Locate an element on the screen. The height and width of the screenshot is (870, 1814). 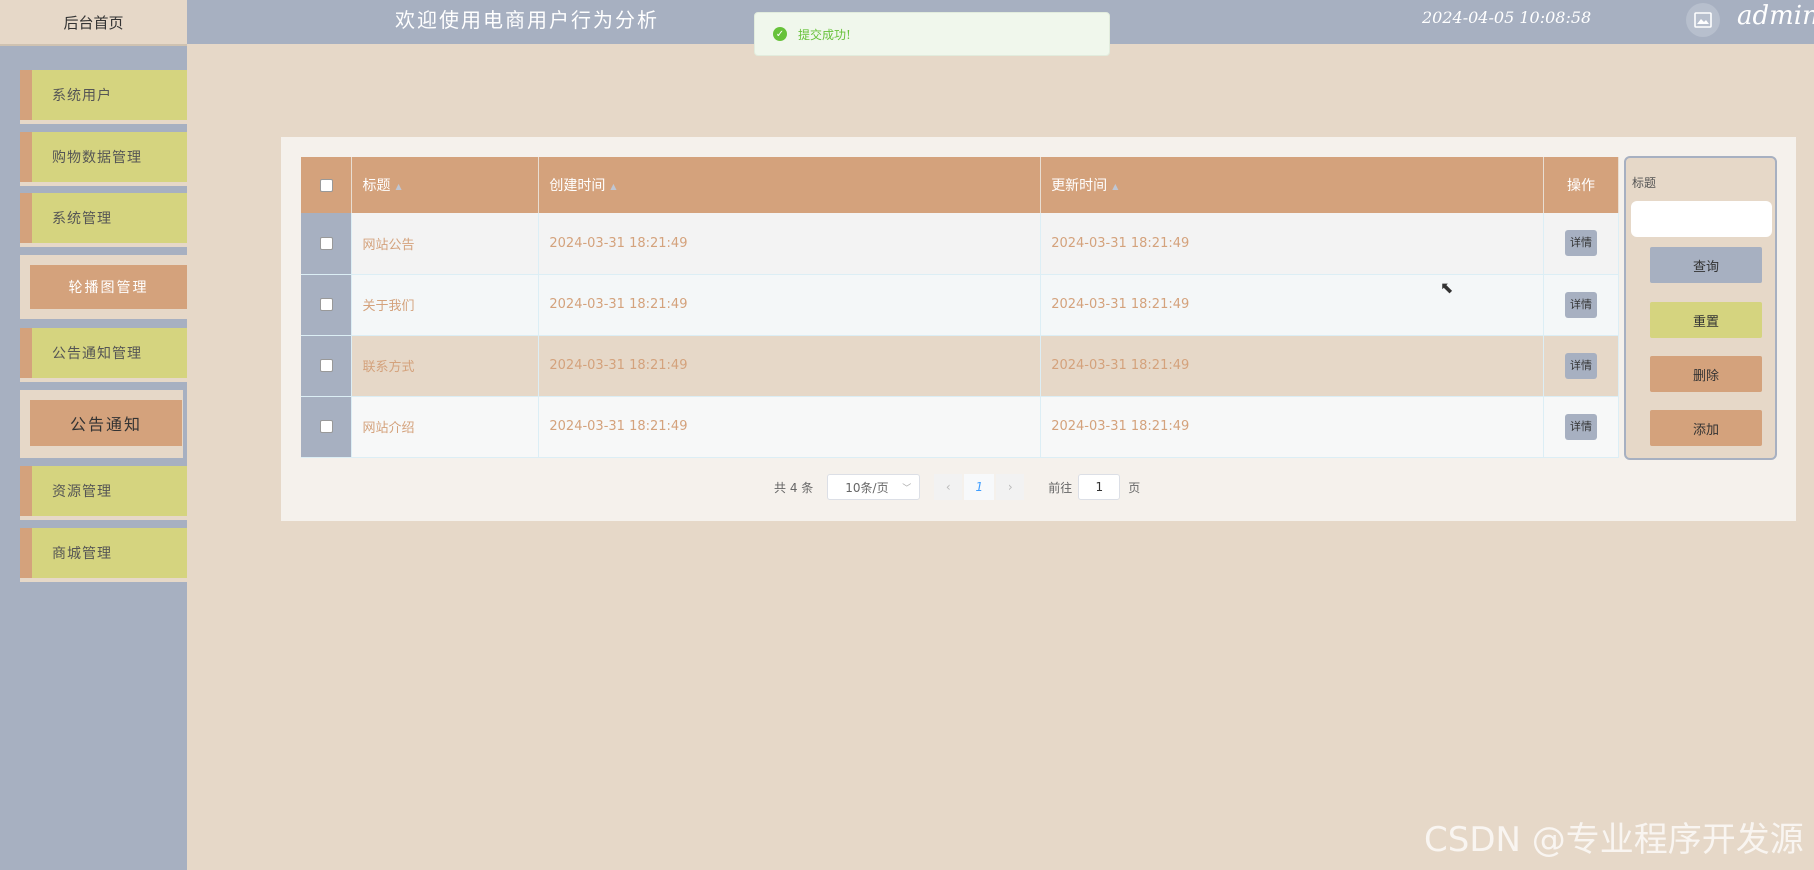
reset-button: 重置 is located at coordinates (1706, 320).